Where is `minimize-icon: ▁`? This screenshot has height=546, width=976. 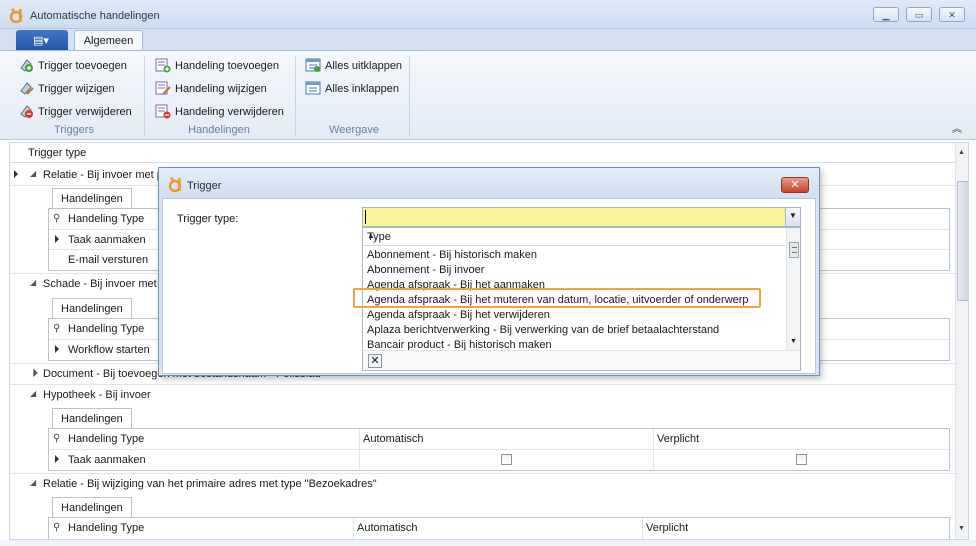
minimize-icon: ▁ is located at coordinates (886, 15).